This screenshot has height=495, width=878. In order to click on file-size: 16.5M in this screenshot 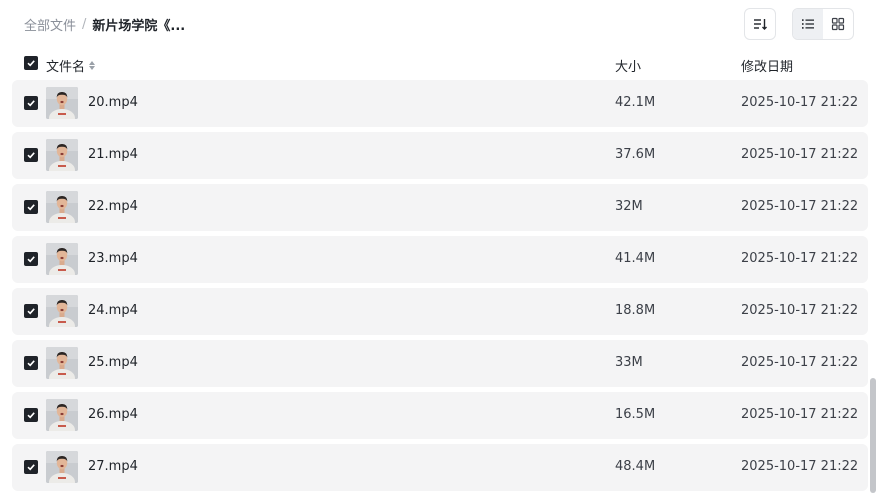, I will do `click(635, 414)`.